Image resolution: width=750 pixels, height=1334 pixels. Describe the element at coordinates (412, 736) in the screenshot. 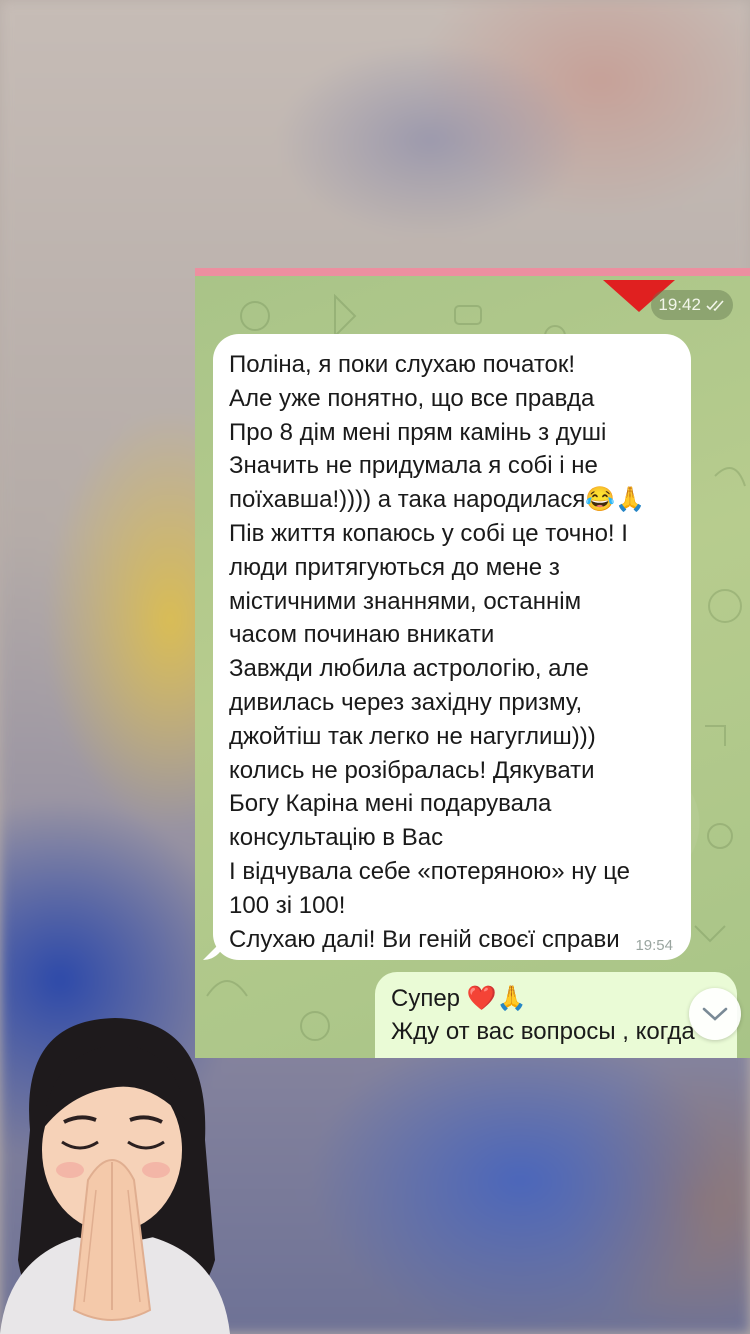

I see `incoming-message-line: джойтіш так легко не нагуглиш)))` at that location.